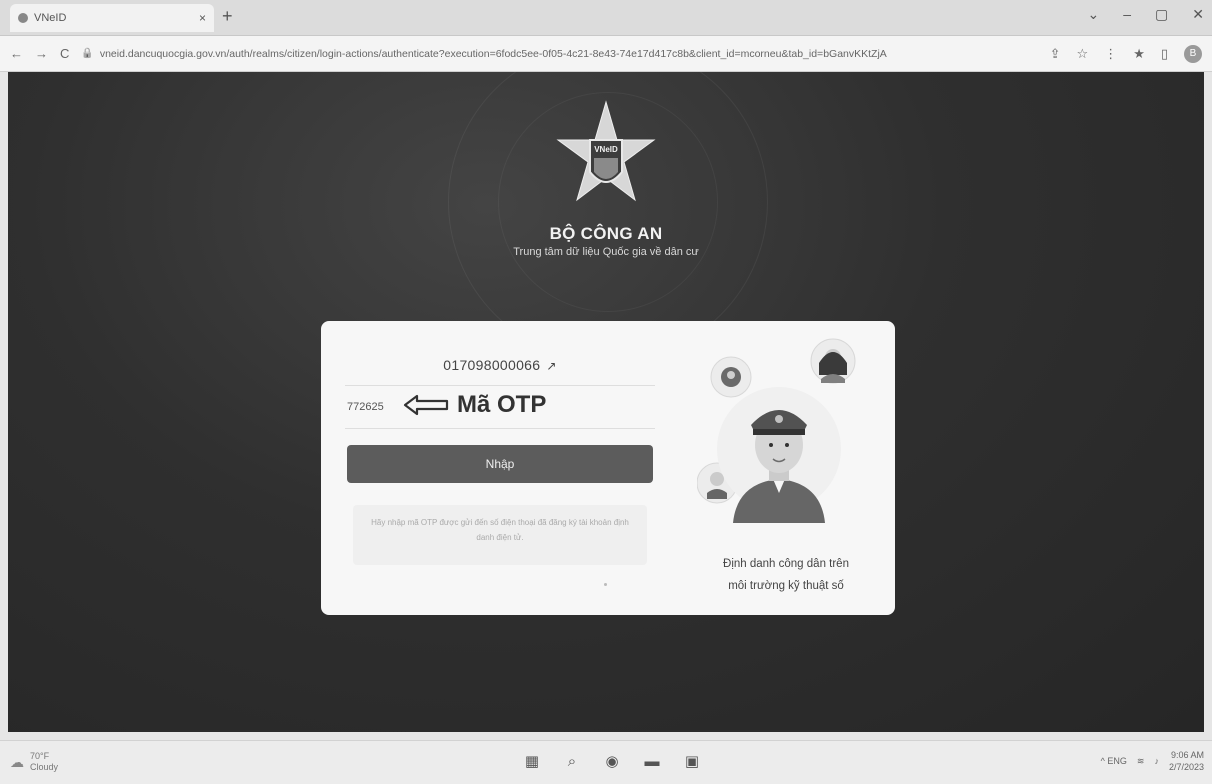 This screenshot has width=1212, height=784. What do you see at coordinates (227, 16) in the screenshot?
I see `new-tab-button: +` at bounding box center [227, 16].